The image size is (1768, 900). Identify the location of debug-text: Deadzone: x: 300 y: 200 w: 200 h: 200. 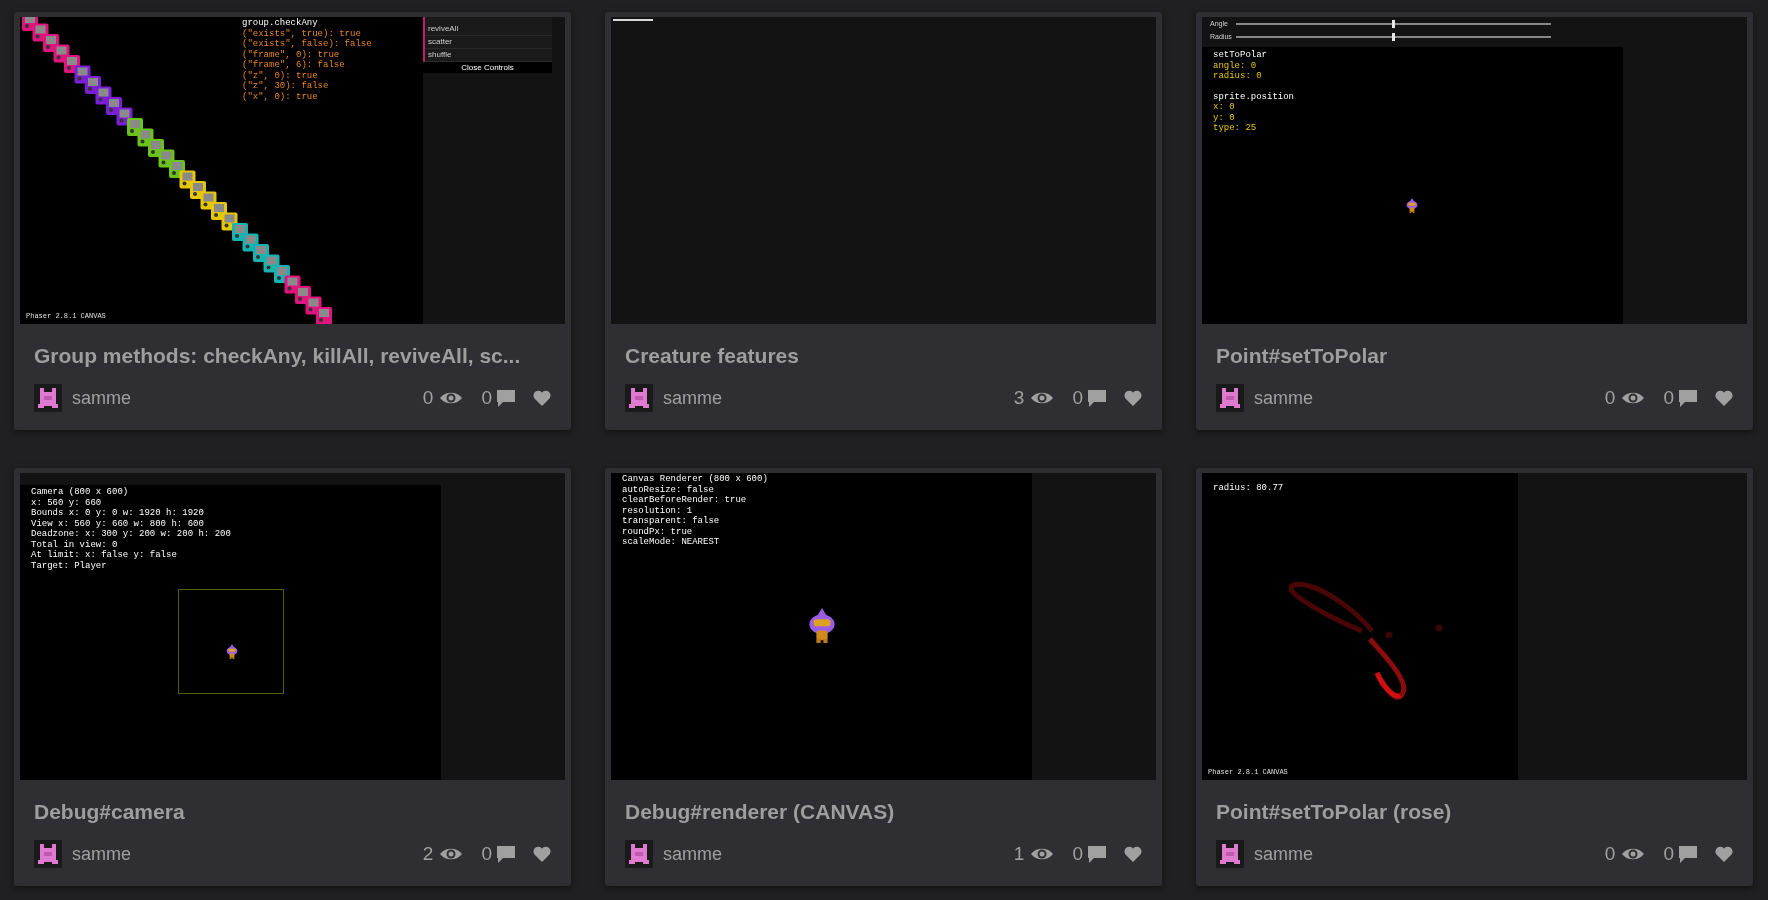
(131, 534).